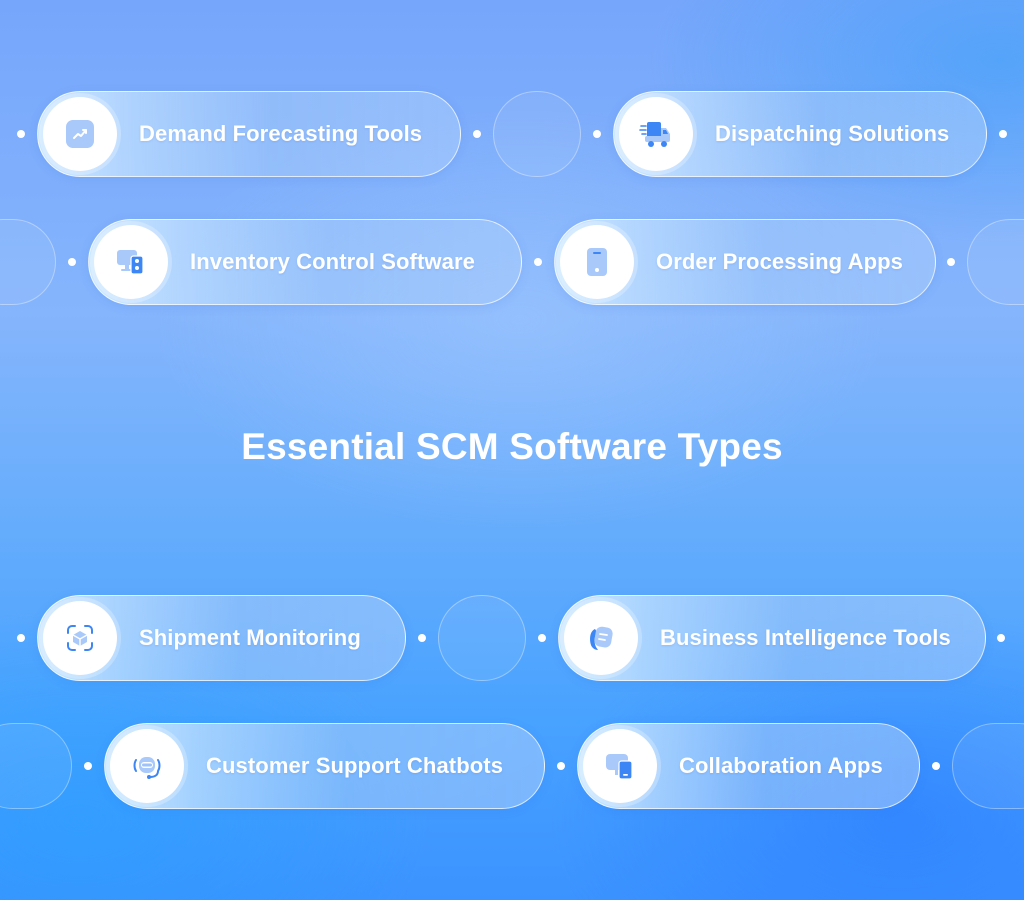  I want to click on item-collaboration-apps: Collaboration Apps, so click(748, 766).